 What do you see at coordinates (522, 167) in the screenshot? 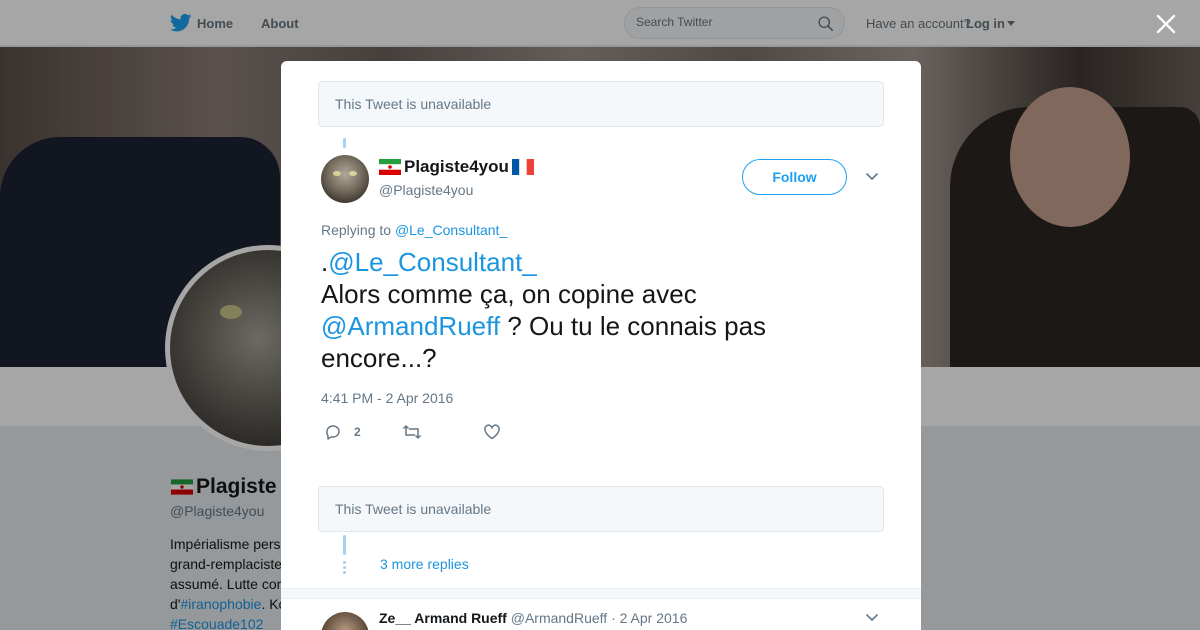
I see `france-flag-icon` at bounding box center [522, 167].